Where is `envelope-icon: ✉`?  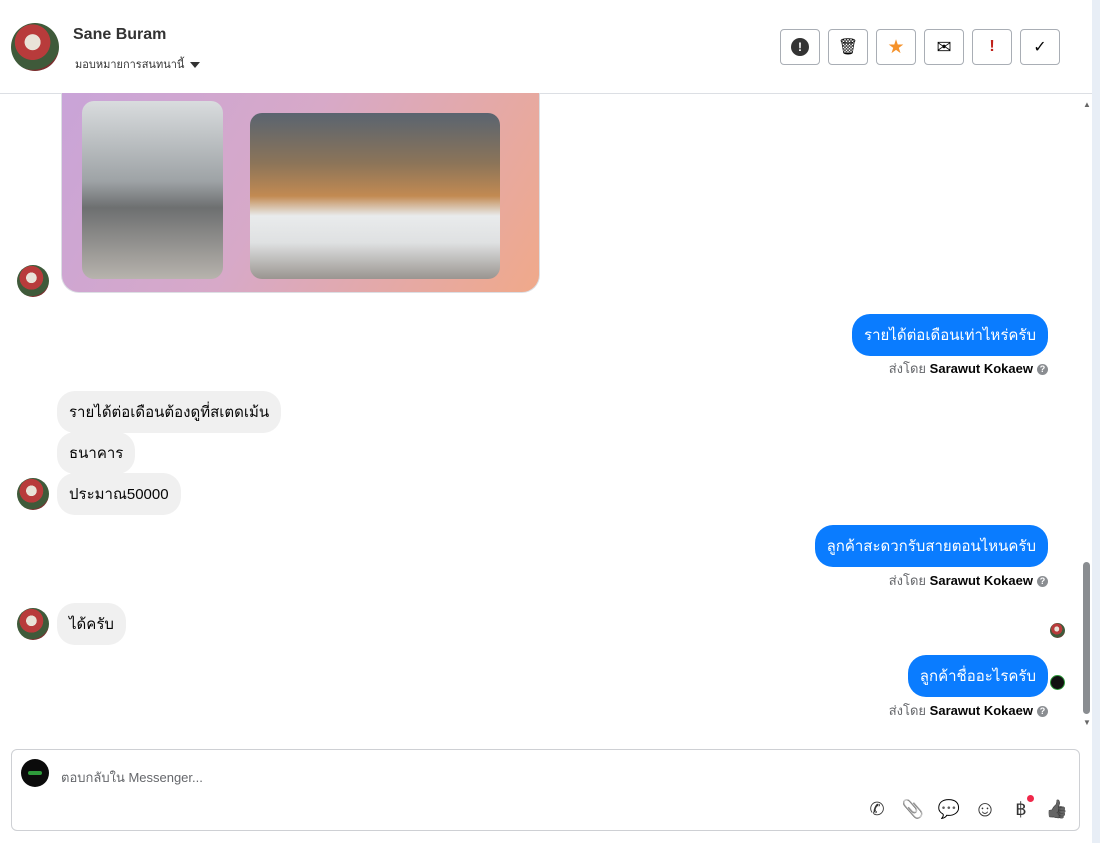 envelope-icon: ✉ is located at coordinates (944, 46).